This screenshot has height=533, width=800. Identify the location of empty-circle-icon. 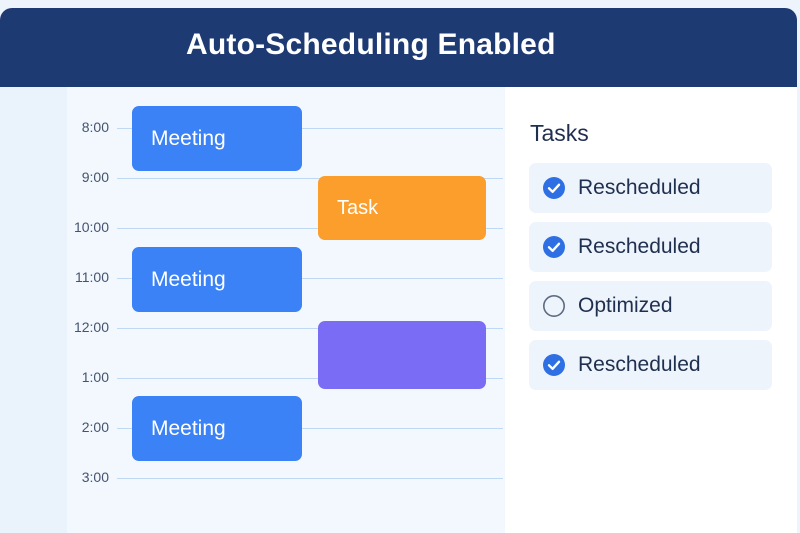
(554, 306).